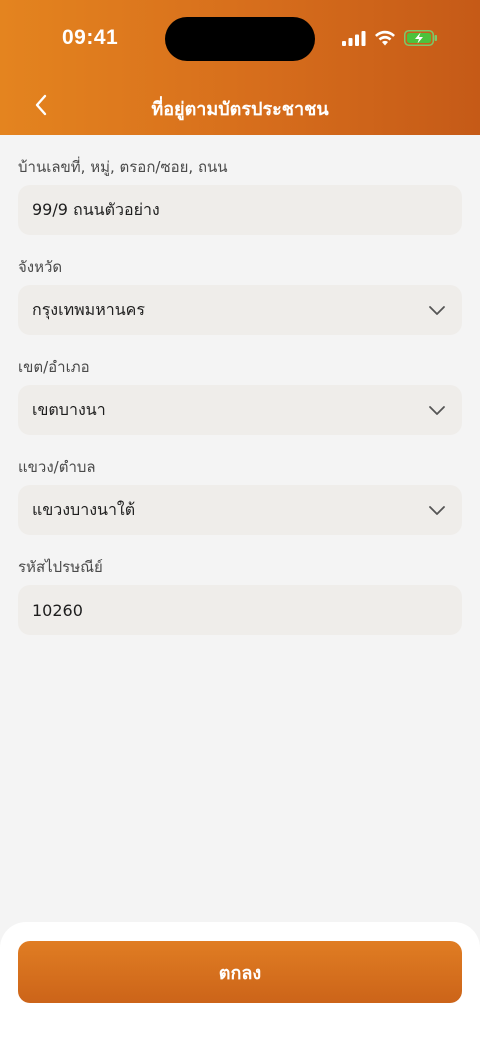 This screenshot has height=1044, width=480. I want to click on district-select: เขตบางนา, so click(240, 410).